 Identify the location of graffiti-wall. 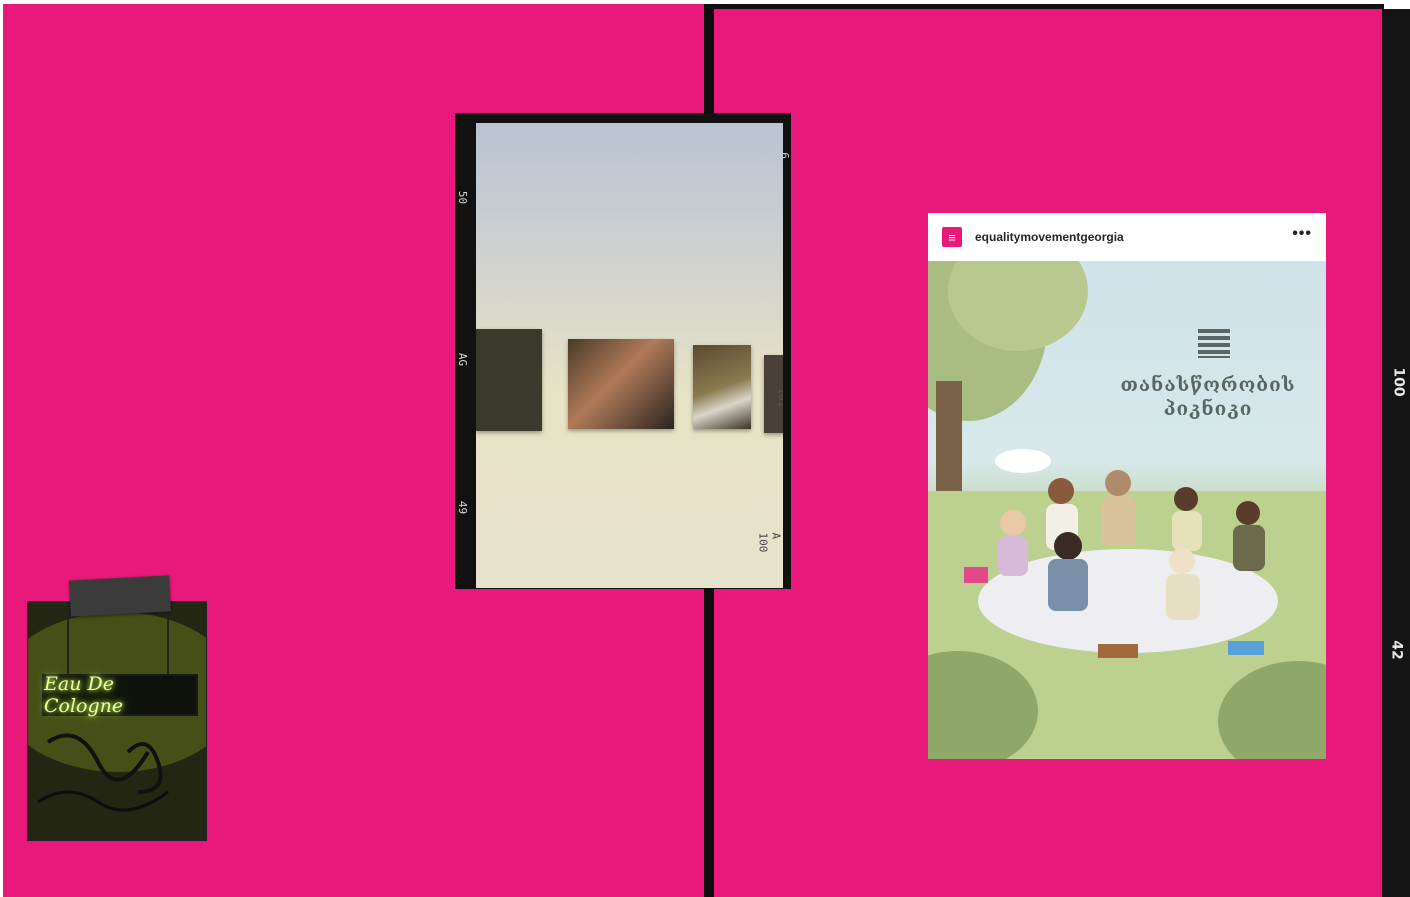
(117, 721).